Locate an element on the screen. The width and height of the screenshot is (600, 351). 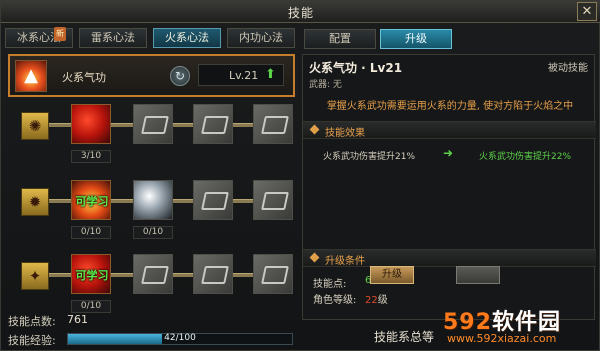
main-skill-name: 火系气功 is located at coordinates (84, 77).